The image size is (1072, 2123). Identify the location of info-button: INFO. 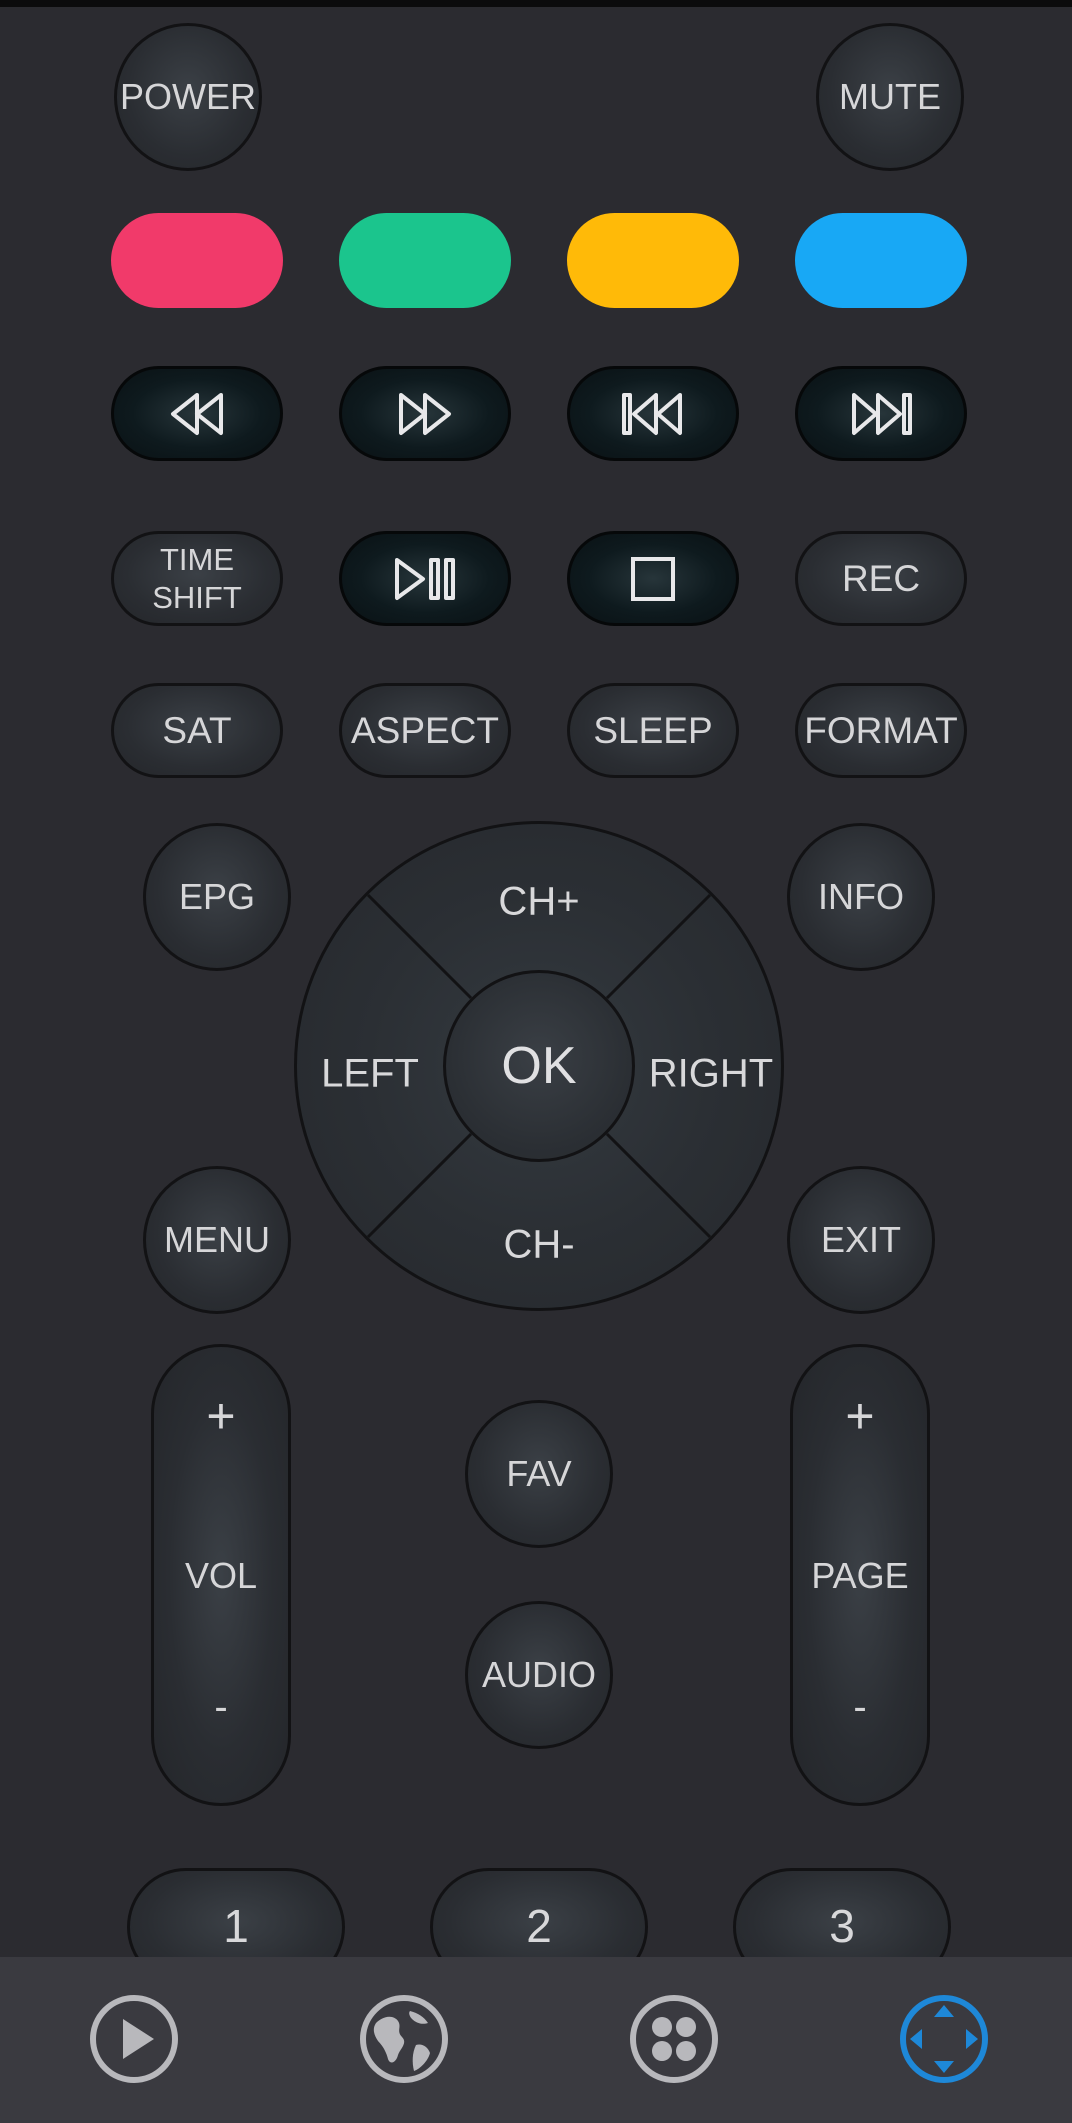
(861, 897).